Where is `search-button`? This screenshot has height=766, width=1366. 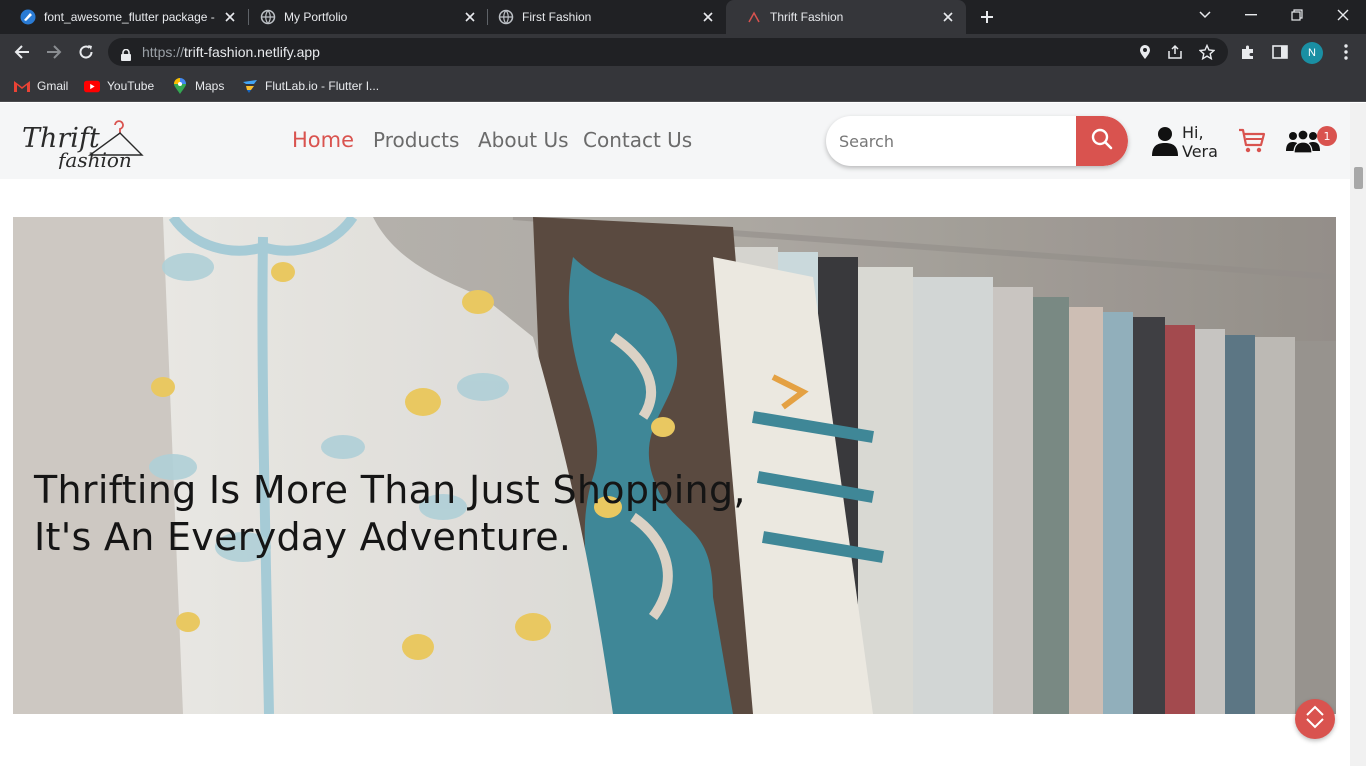
search-button is located at coordinates (1102, 141).